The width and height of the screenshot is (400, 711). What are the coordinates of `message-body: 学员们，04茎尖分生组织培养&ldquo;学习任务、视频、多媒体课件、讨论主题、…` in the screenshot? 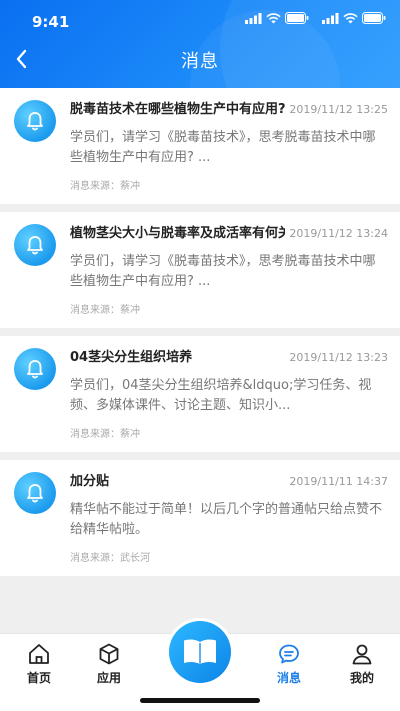 It's located at (221, 395).